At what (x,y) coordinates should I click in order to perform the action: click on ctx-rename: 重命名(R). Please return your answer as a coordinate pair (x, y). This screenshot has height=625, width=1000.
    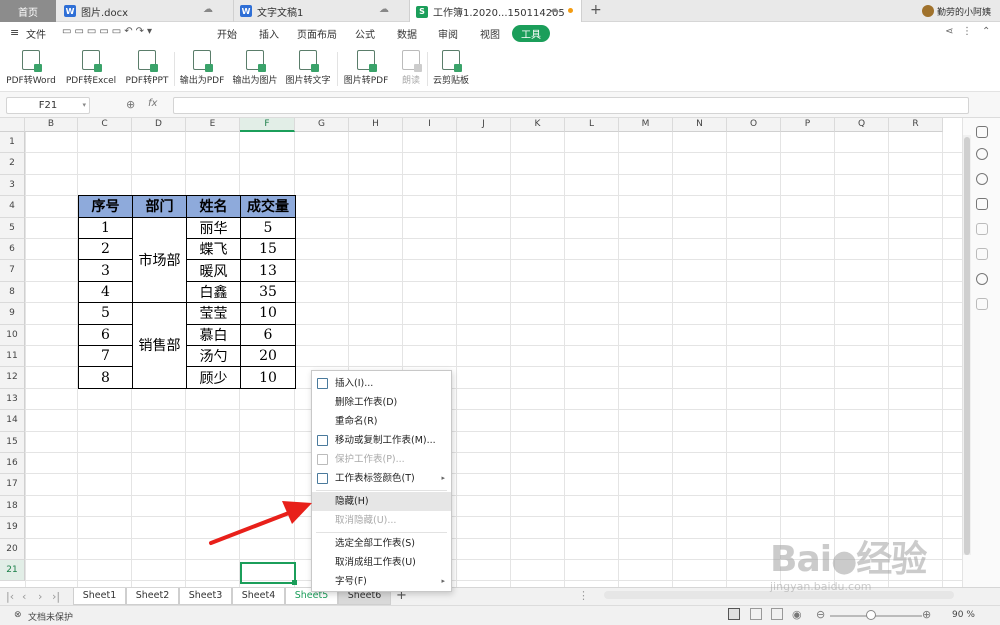
    Looking at the image, I should click on (381, 421).